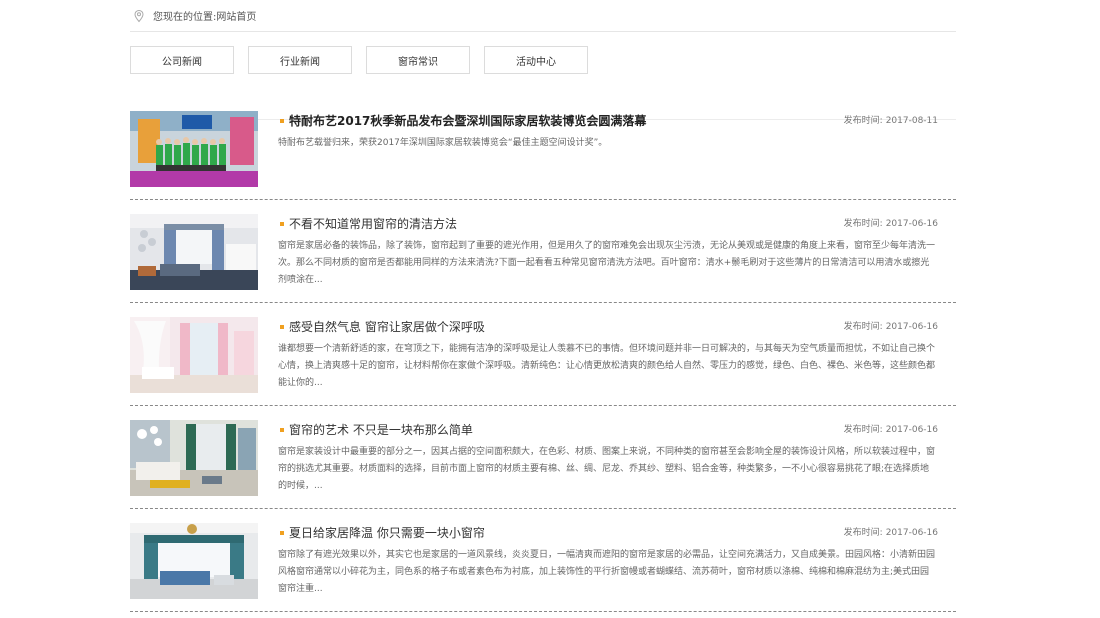  I want to click on article-title: 不看不知道常用窗帘的清洁方法, so click(368, 223).